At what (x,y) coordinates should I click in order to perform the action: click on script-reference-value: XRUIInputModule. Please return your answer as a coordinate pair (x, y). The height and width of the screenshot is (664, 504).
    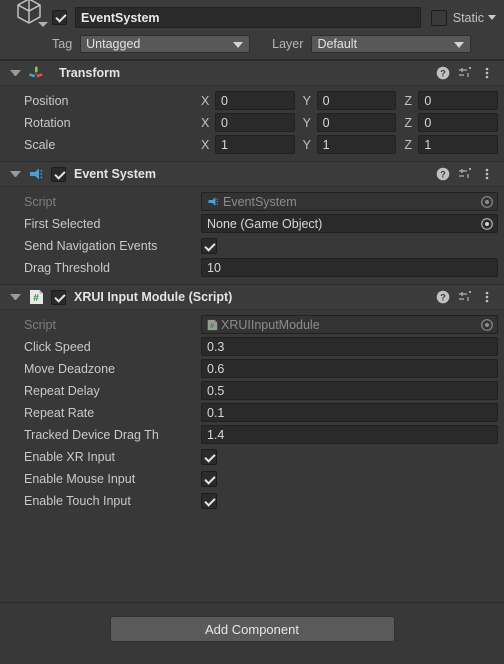
    Looking at the image, I should click on (270, 324).